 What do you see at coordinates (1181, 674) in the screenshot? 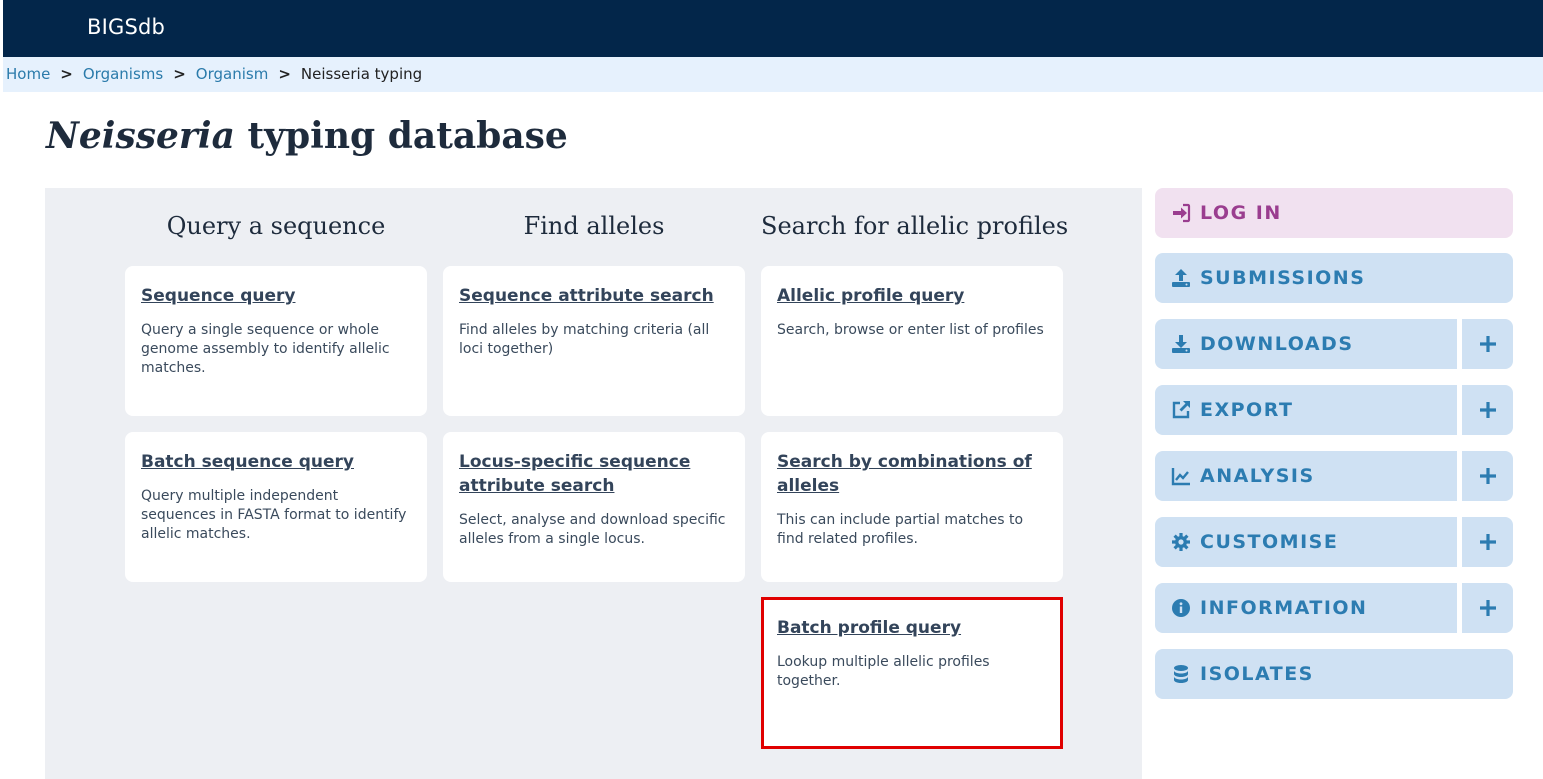
I see `database-icon` at bounding box center [1181, 674].